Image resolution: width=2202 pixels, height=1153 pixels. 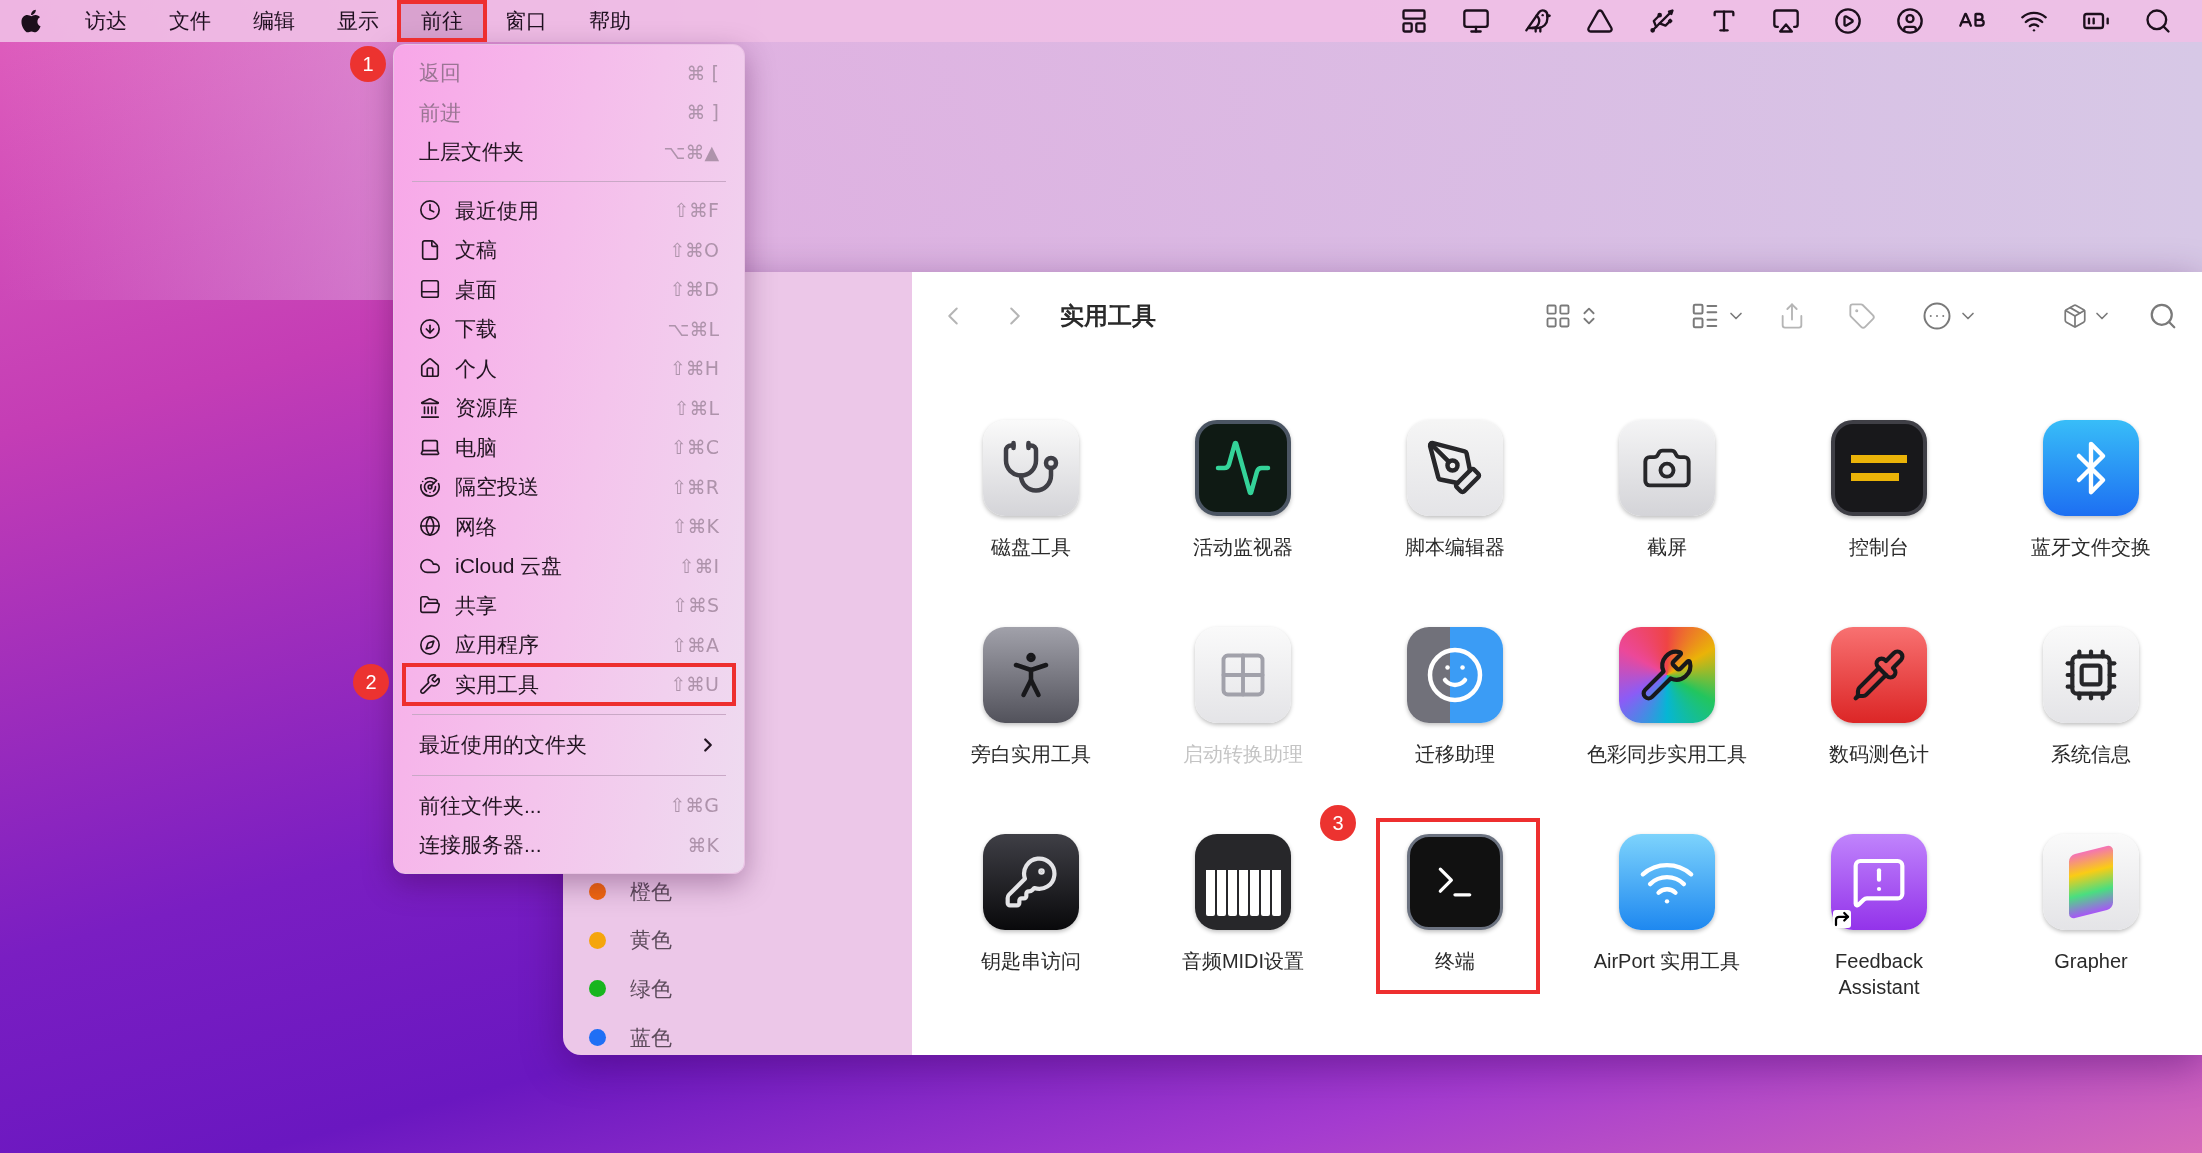 I want to click on app-label: 磁盘工具, so click(x=1031, y=547).